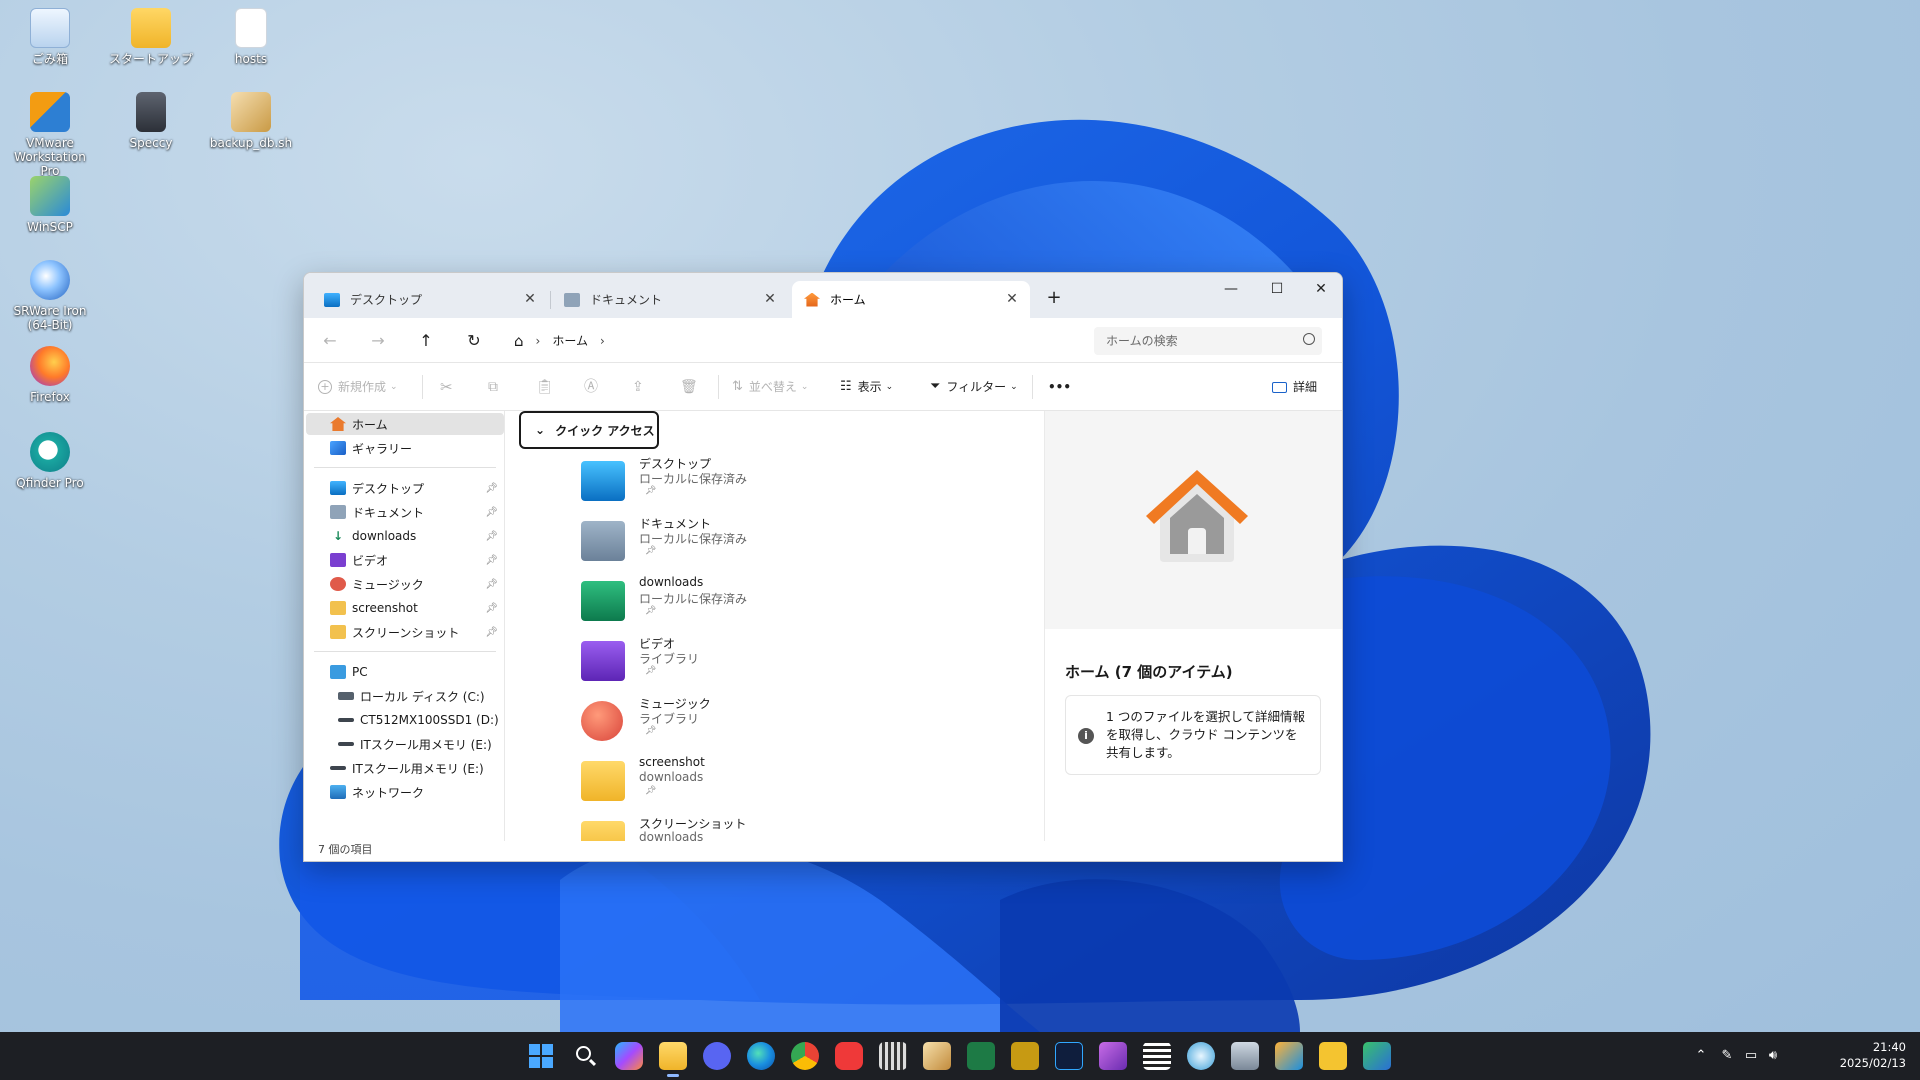 This screenshot has height=1080, width=1920. I want to click on sidebar-item-desktop: デスクトップ 📌︎, so click(405, 488).